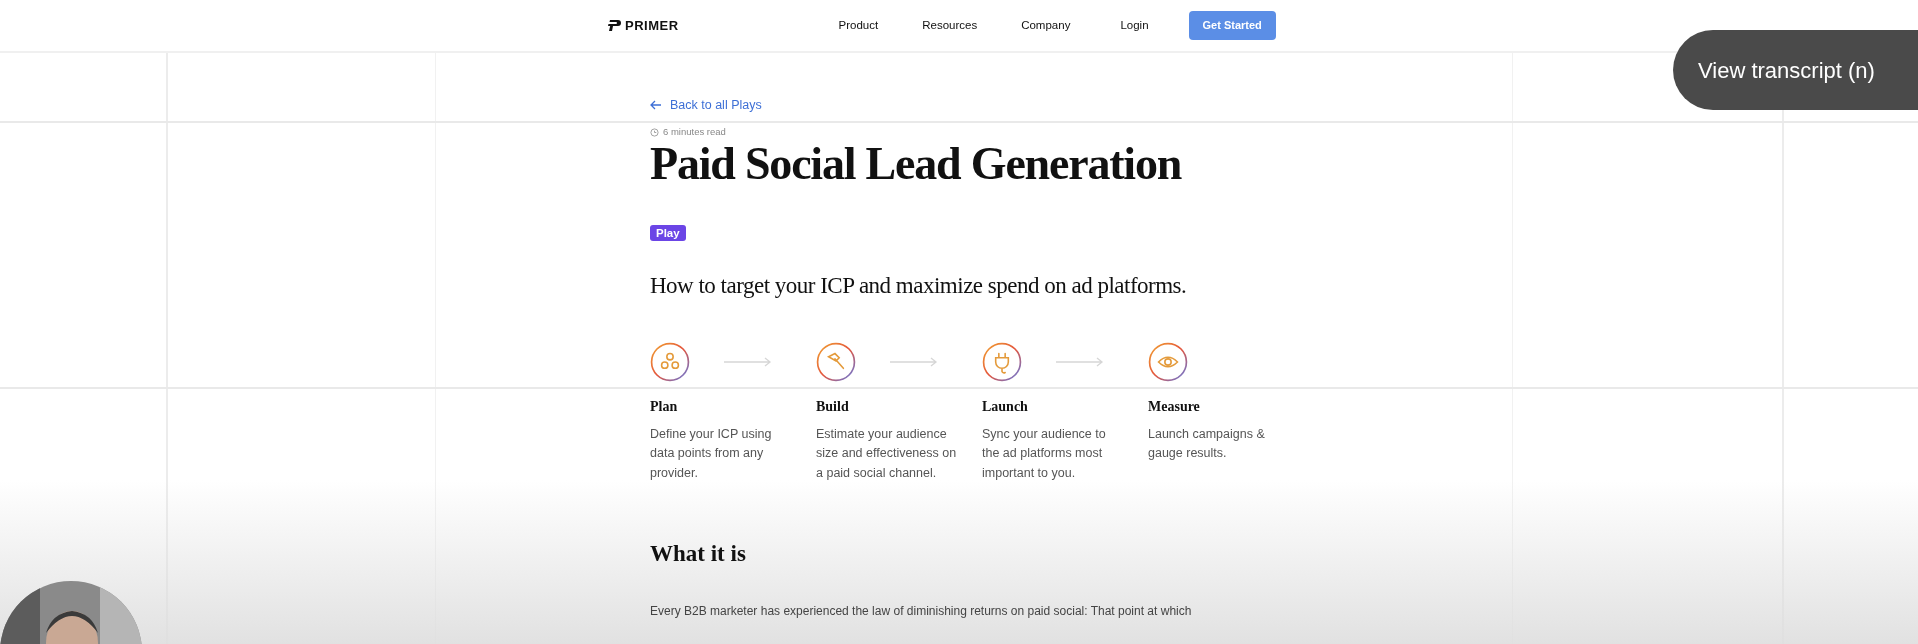 This screenshot has width=1918, height=644. What do you see at coordinates (919, 286) in the screenshot?
I see `subtitle: How to target your ICP and maximize spend on ad platforms.` at bounding box center [919, 286].